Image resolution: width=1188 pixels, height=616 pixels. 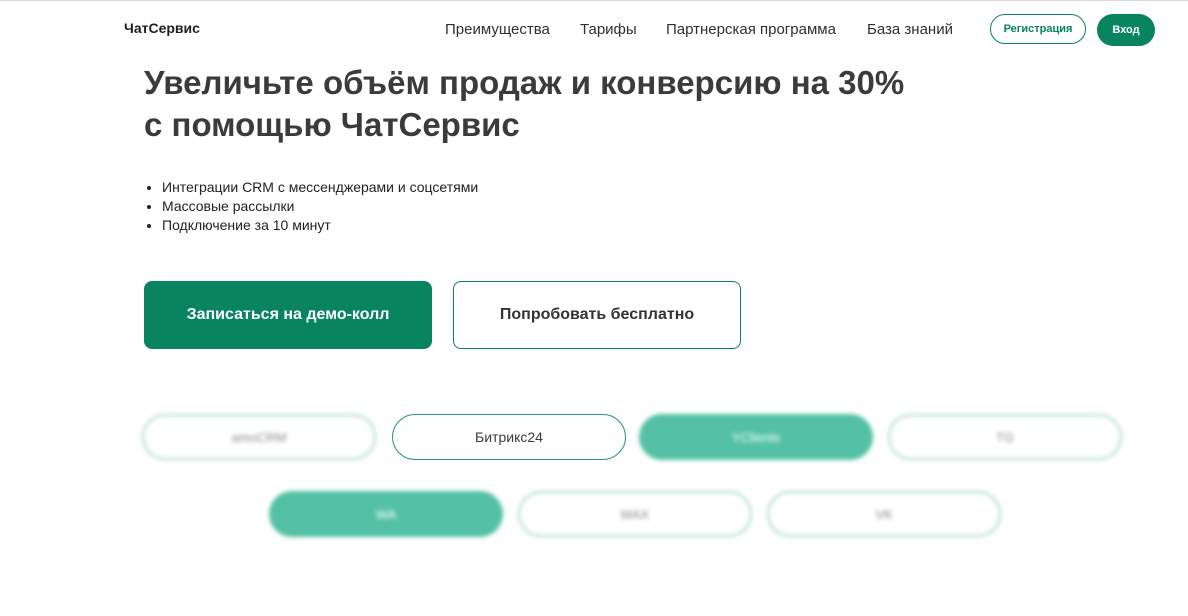 I want to click on top-divider, so click(x=594, y=0).